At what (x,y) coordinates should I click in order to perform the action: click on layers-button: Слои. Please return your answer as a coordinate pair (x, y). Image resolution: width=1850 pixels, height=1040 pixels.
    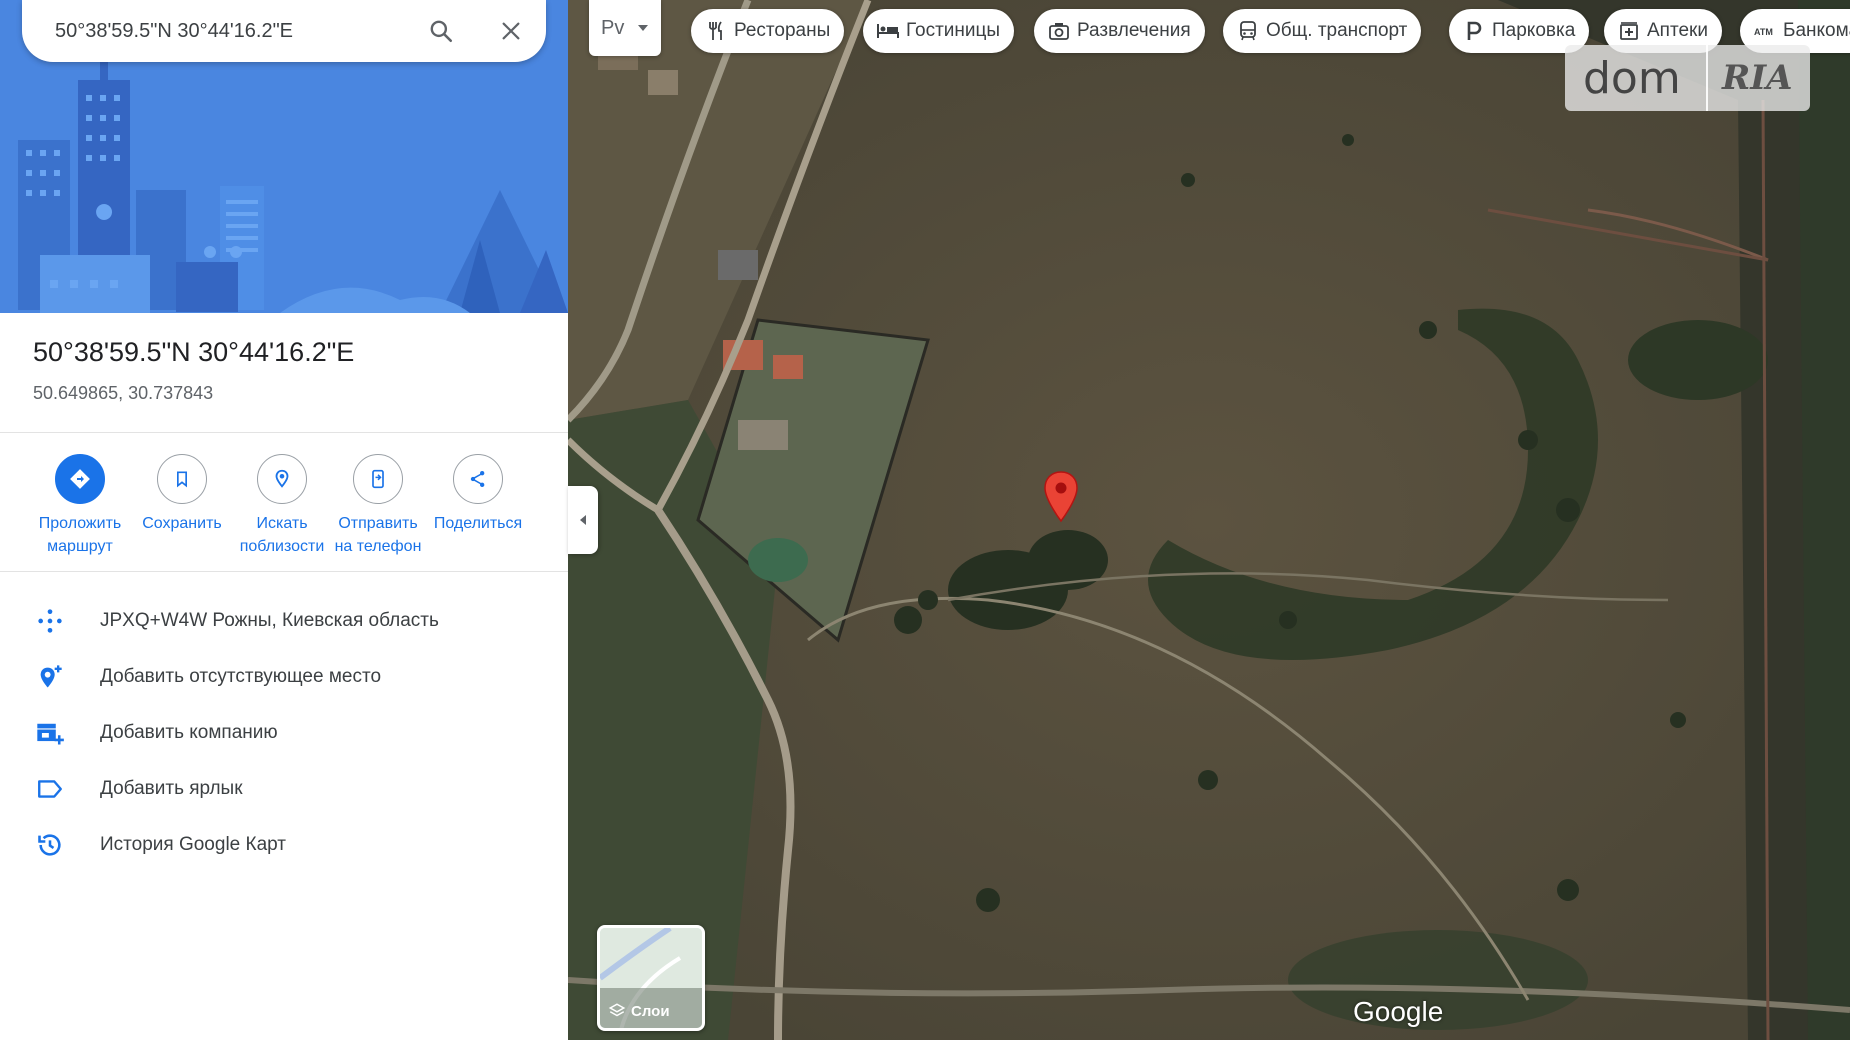
    Looking at the image, I should click on (651, 978).